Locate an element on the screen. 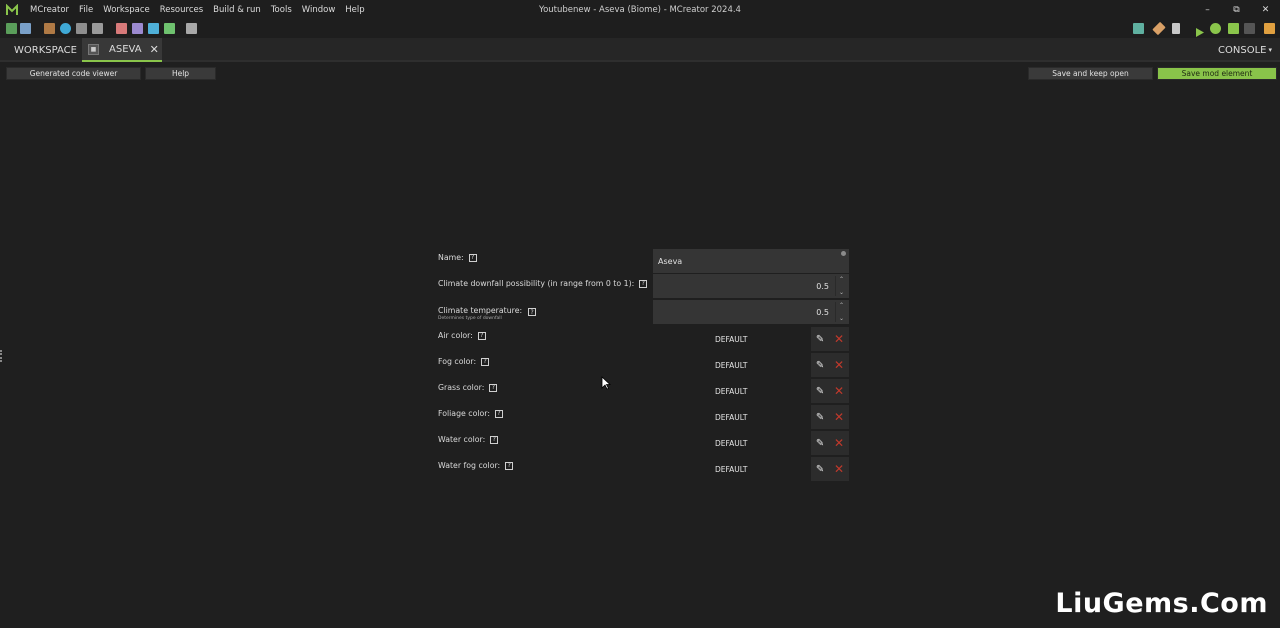  menu-workspace: Workspace is located at coordinates (126, 10).